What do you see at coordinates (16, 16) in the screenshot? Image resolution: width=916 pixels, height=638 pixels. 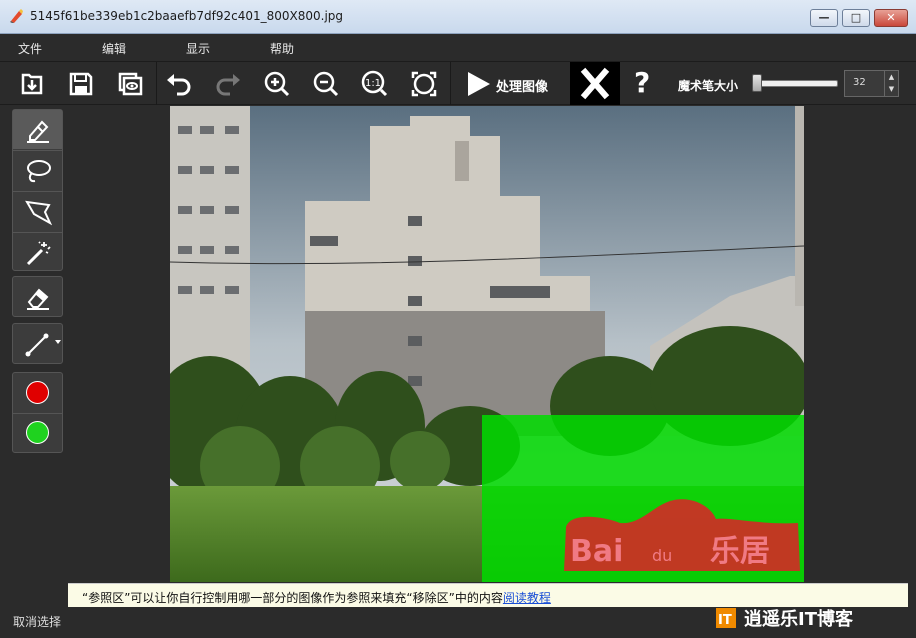 I see `app-icon` at bounding box center [16, 16].